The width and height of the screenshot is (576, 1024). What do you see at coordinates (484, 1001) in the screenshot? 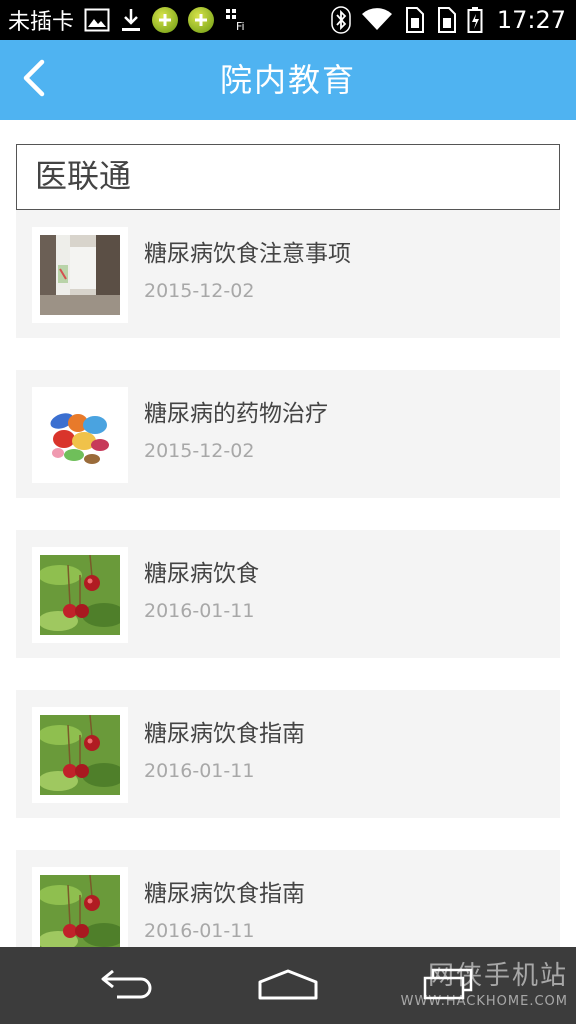
I see `watermark-url: WWW.HACKHOME.COM` at bounding box center [484, 1001].